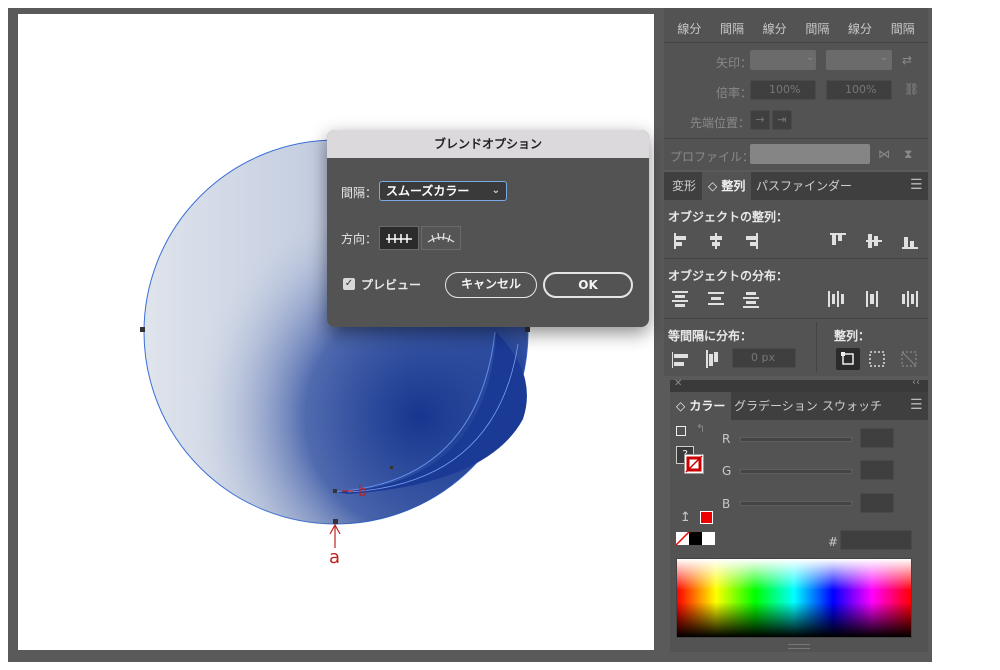 The width and height of the screenshot is (1000, 670). I want to click on black-swatch, so click(695, 538).